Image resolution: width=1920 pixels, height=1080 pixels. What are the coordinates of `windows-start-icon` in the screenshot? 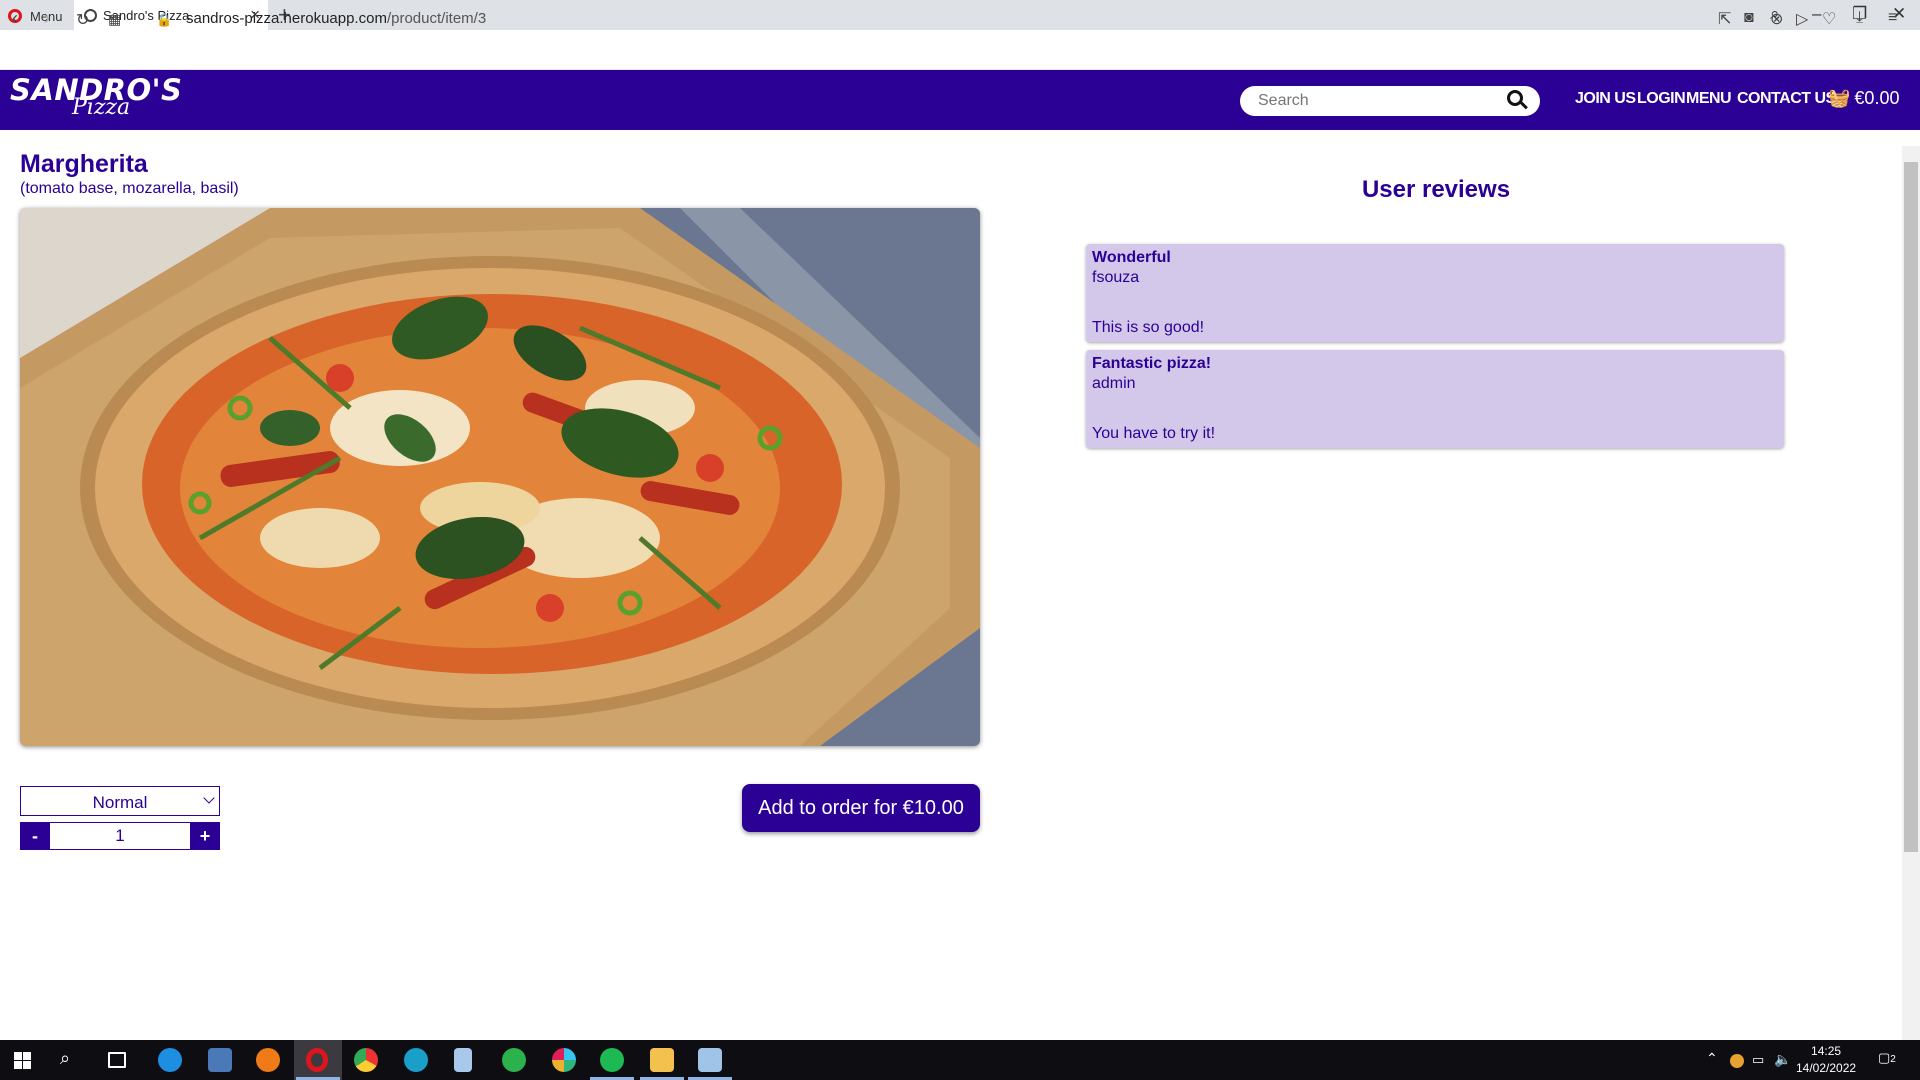 It's located at (22, 1060).